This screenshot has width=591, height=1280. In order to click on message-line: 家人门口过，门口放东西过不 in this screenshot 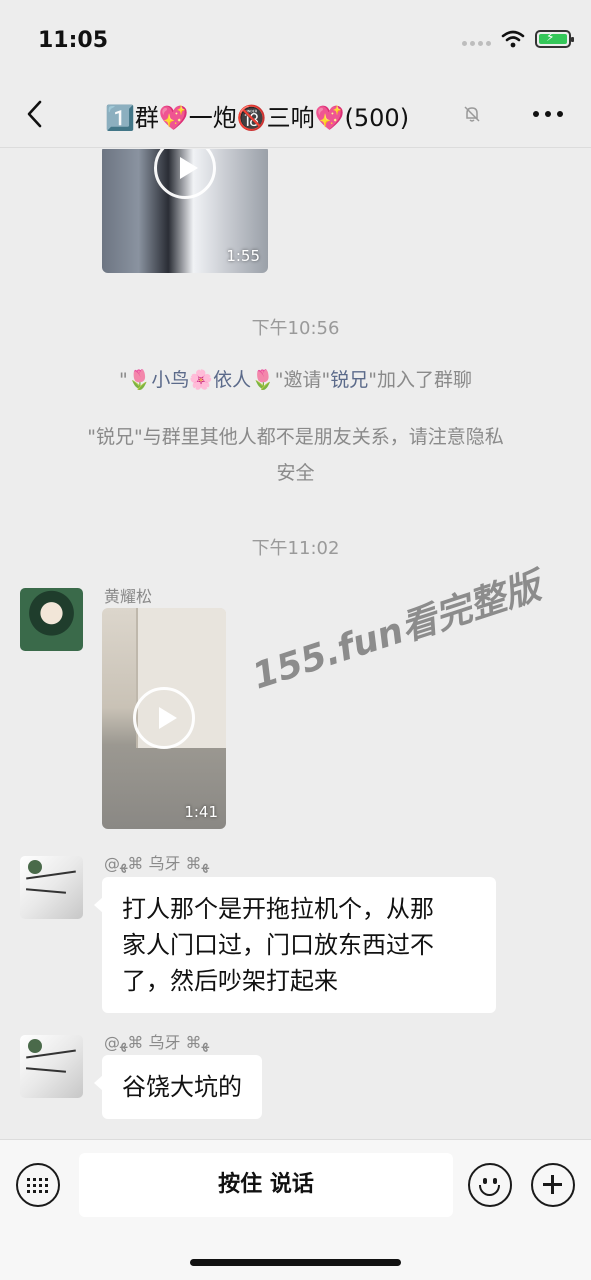, I will do `click(278, 945)`.